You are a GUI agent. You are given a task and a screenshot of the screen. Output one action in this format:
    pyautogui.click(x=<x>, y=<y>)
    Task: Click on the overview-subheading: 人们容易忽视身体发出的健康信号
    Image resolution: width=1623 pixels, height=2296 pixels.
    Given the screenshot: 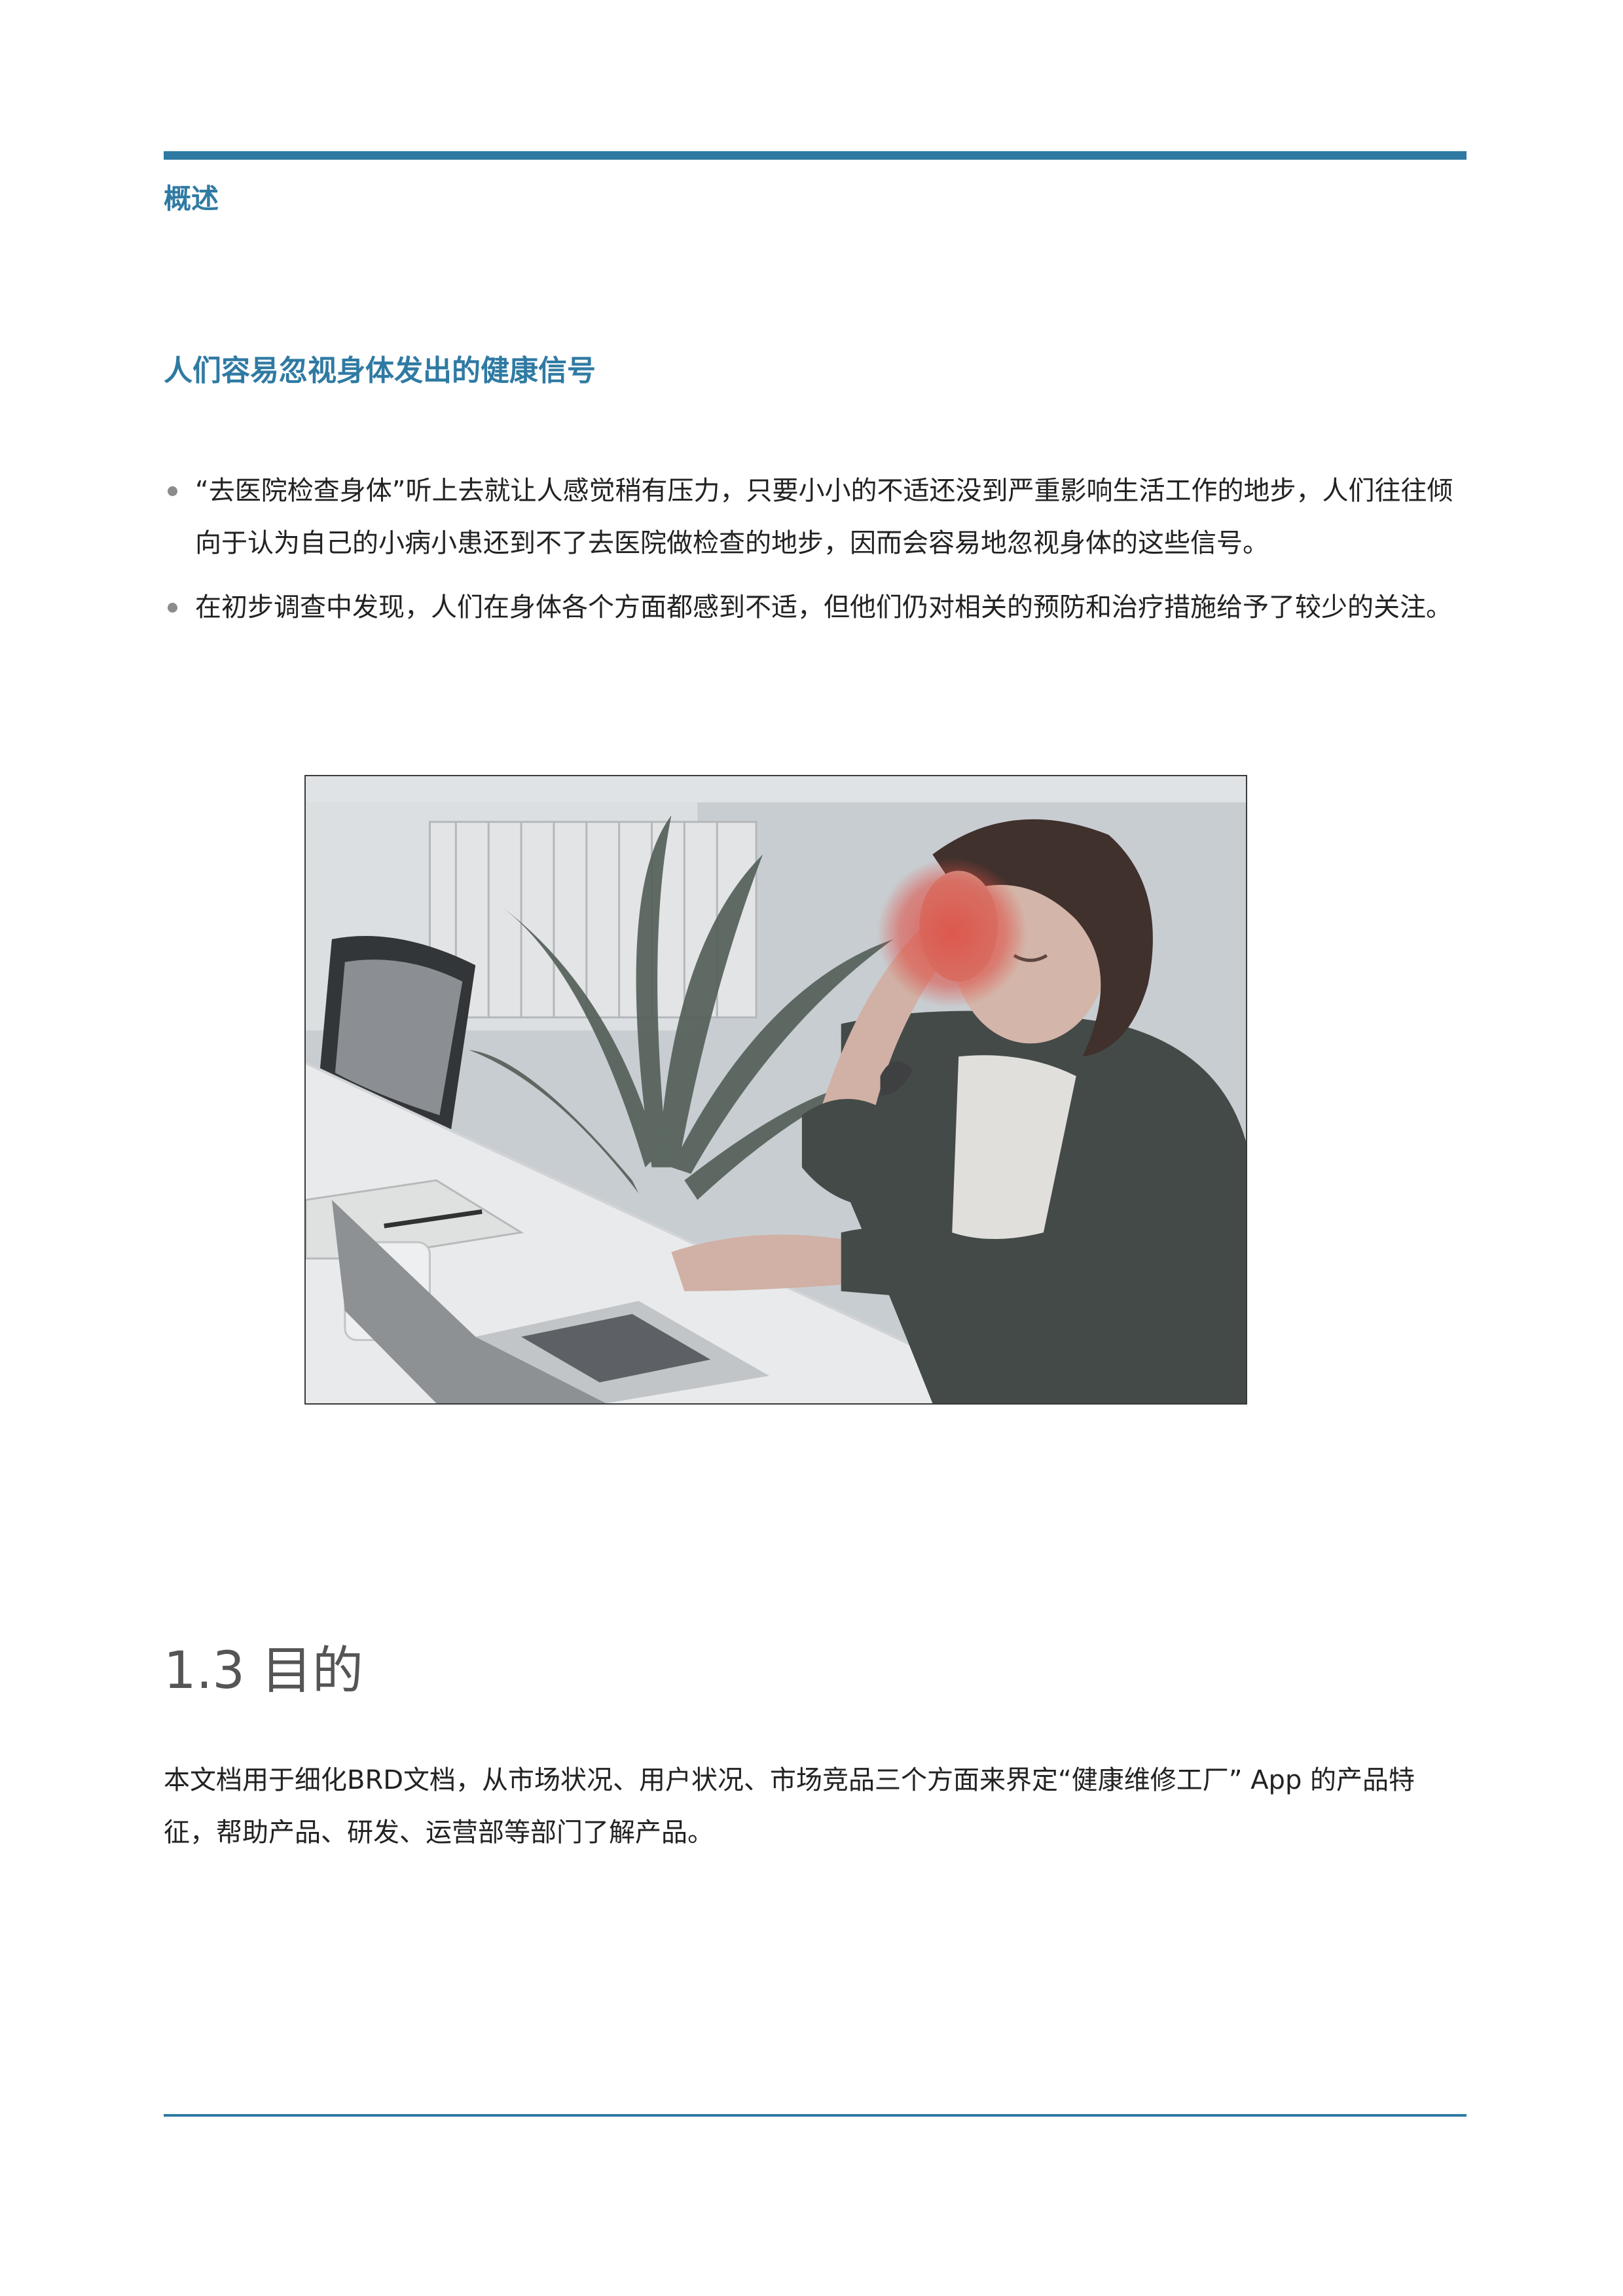 What is the action you would take?
    pyautogui.click(x=380, y=370)
    